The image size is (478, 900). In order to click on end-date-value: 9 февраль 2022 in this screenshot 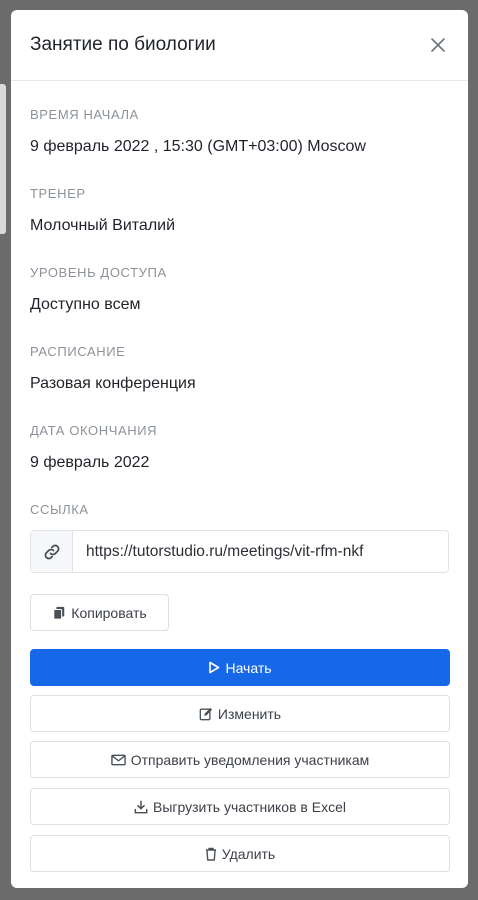, I will do `click(90, 462)`.